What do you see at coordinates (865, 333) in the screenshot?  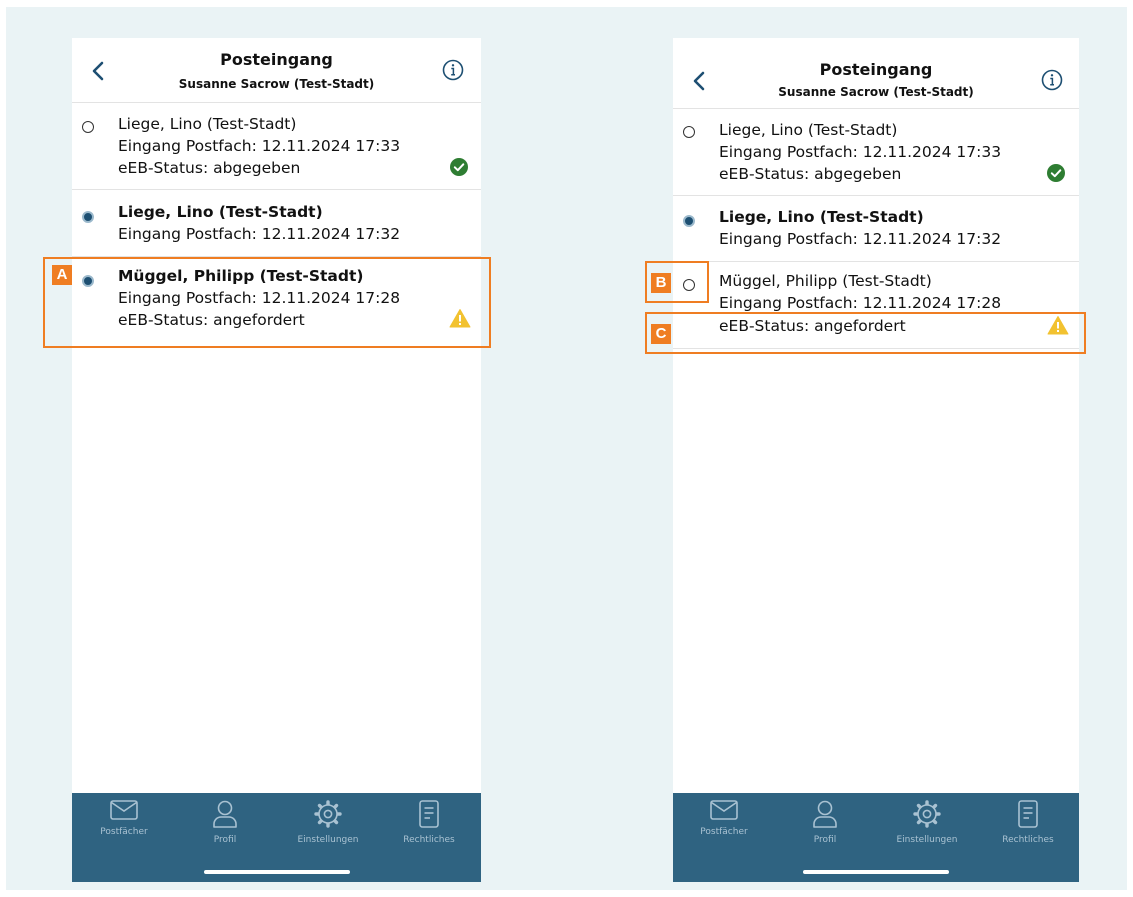 I see `callout-box-c` at bounding box center [865, 333].